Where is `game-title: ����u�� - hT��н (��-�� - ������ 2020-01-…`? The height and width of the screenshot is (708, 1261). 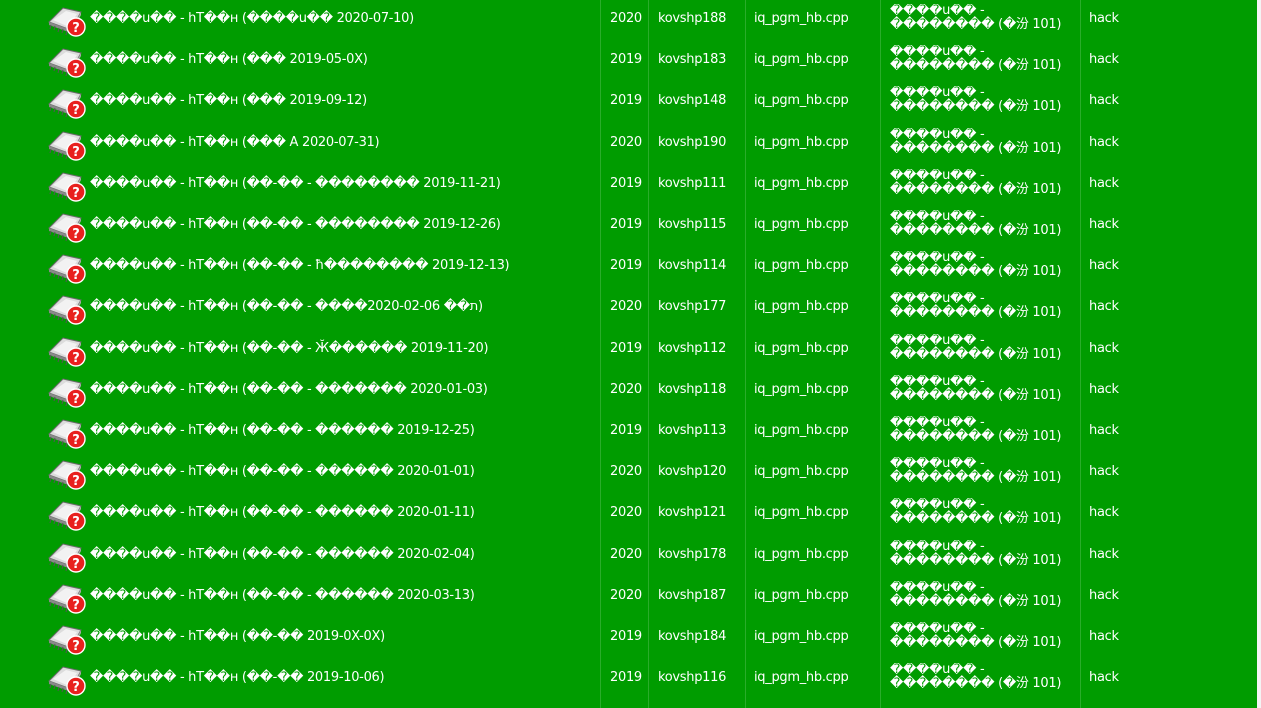
game-title: ����u�� - hT��н (��-�� - ������ 2020-01-… is located at coordinates (282, 472).